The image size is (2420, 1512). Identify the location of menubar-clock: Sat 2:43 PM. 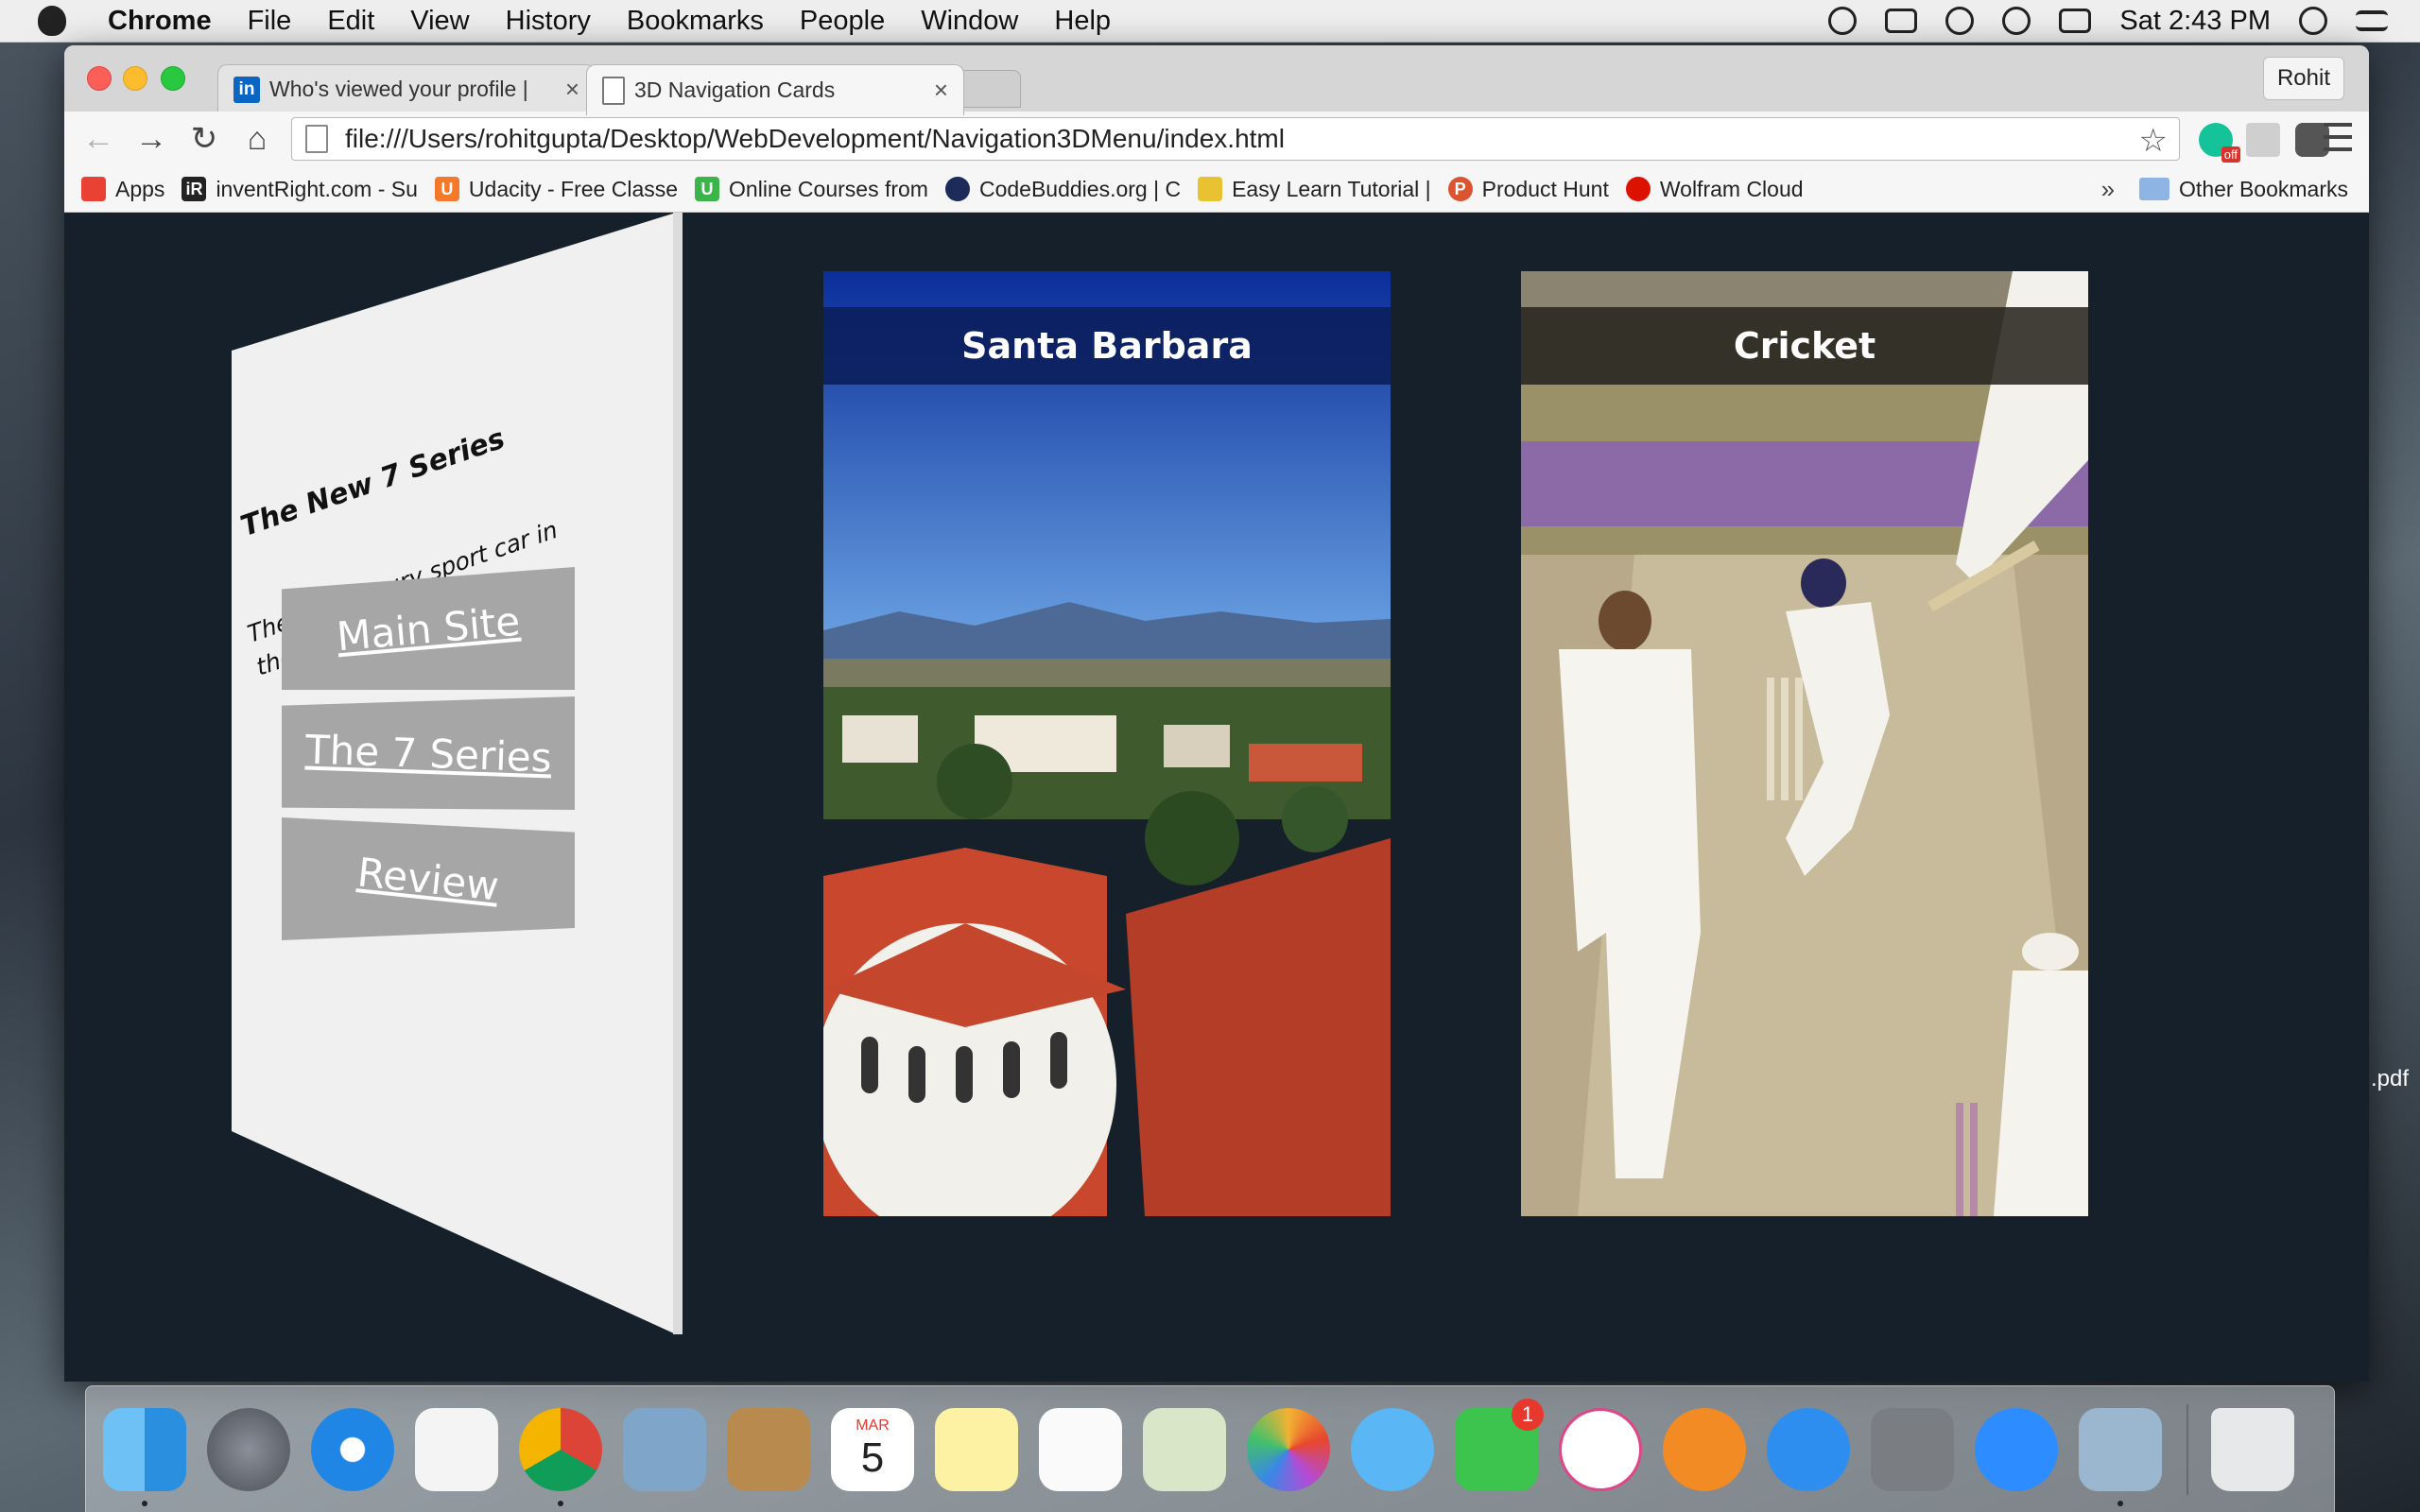
(2195, 21).